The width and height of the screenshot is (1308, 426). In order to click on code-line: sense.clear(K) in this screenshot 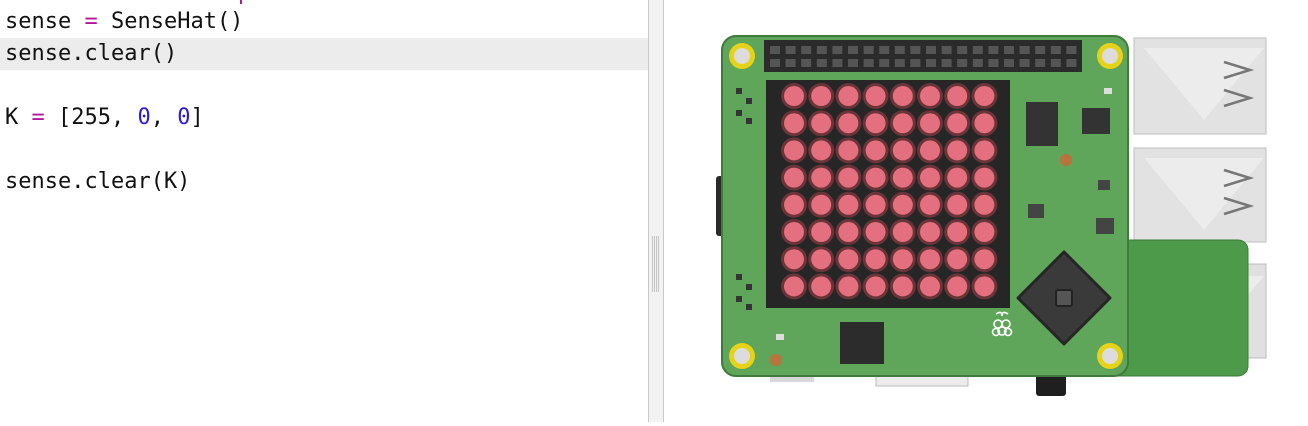, I will do `click(324, 182)`.